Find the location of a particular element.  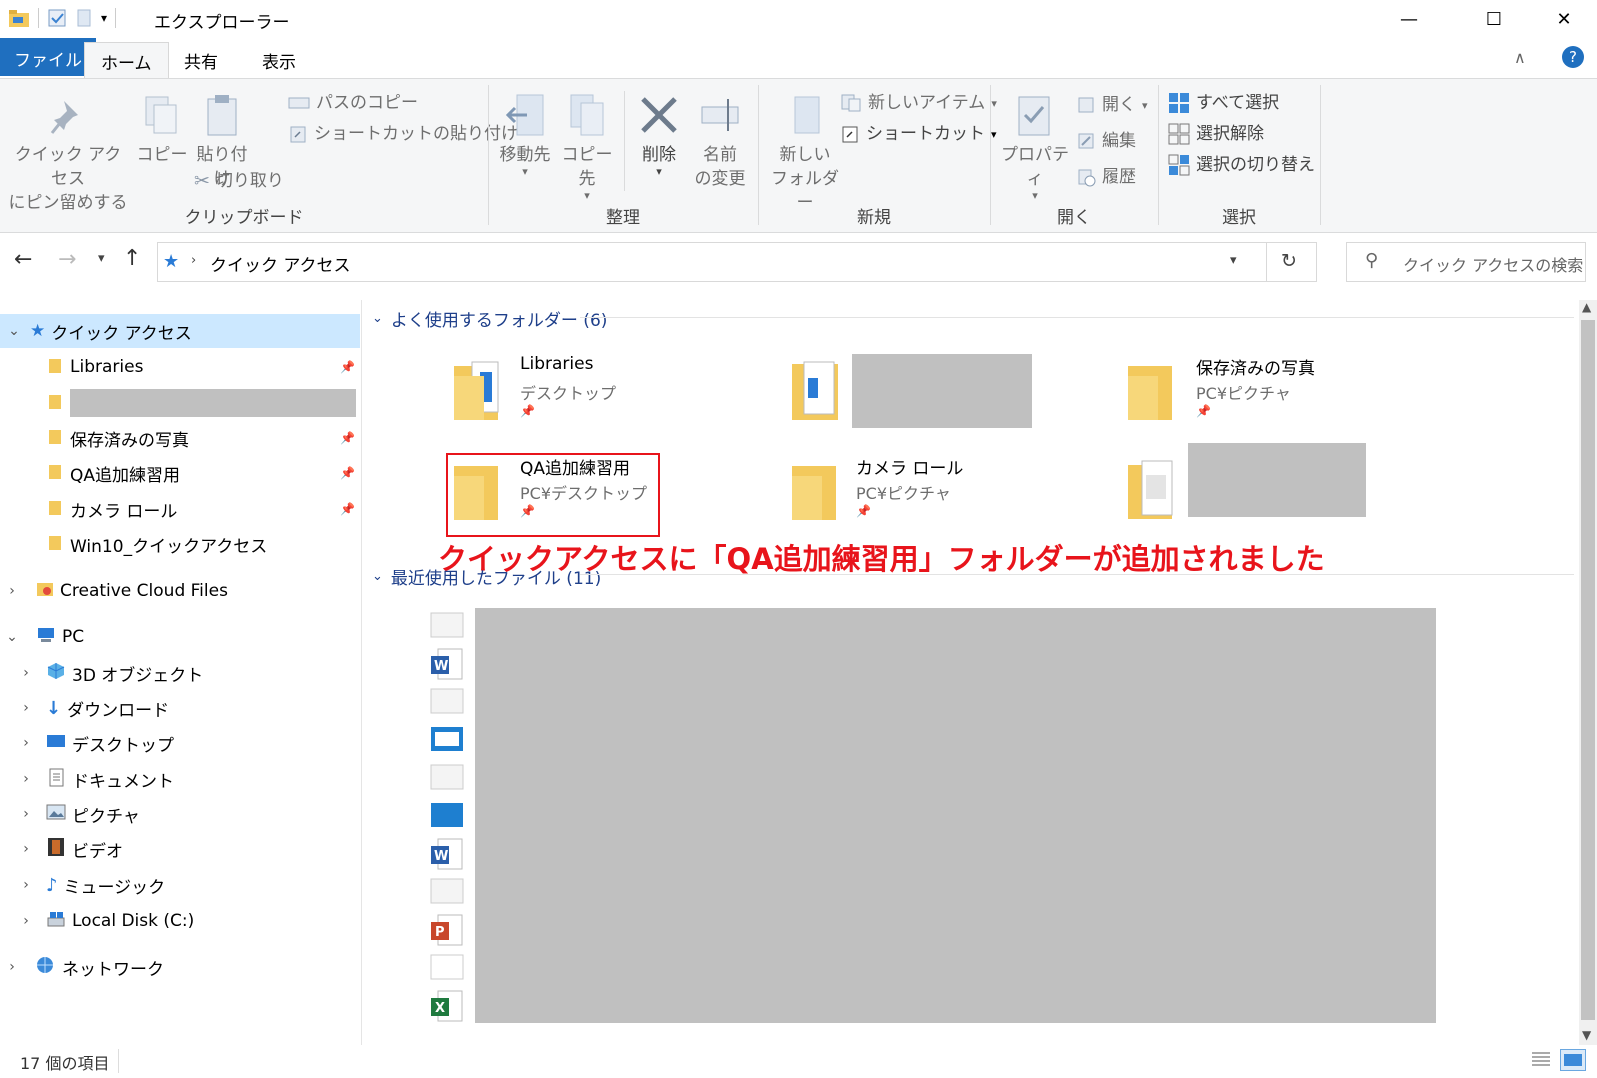

scroll-thumb is located at coordinates (1588, 670).